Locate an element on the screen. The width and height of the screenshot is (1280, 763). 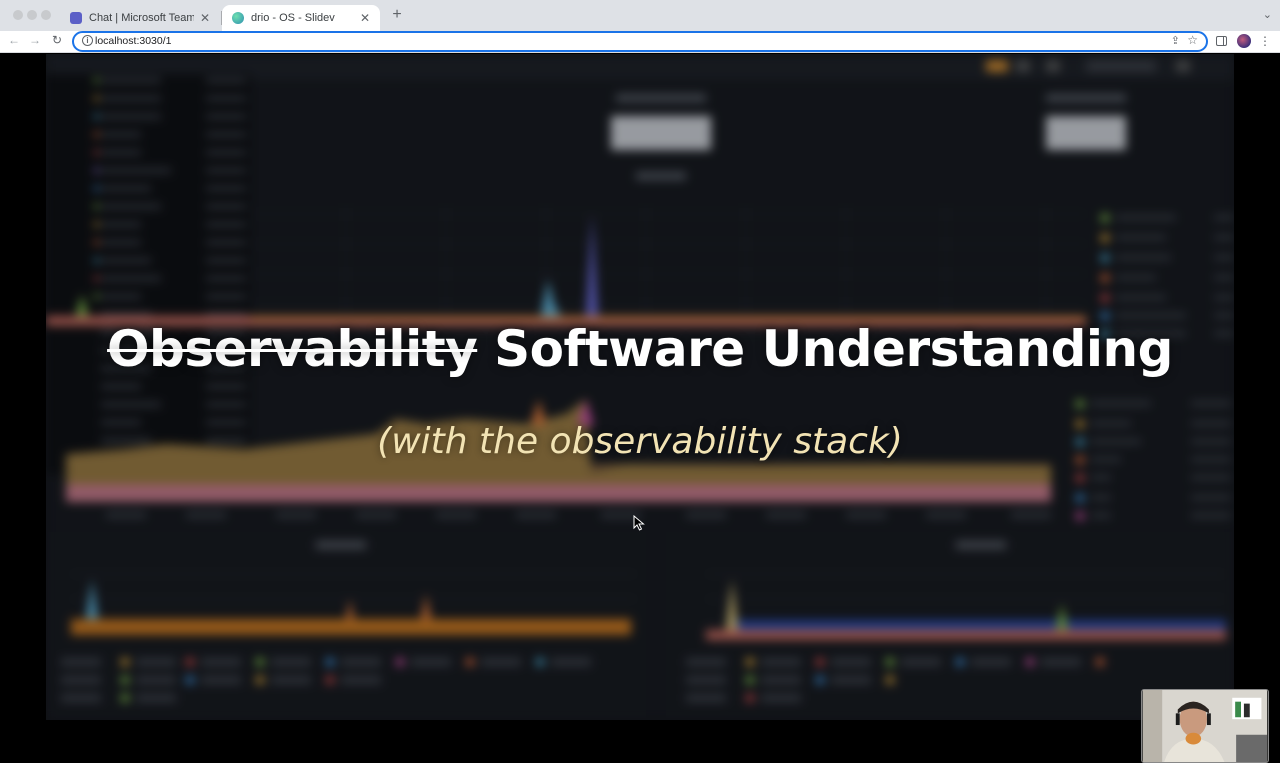
back-button: ← is located at coordinates (14, 40).